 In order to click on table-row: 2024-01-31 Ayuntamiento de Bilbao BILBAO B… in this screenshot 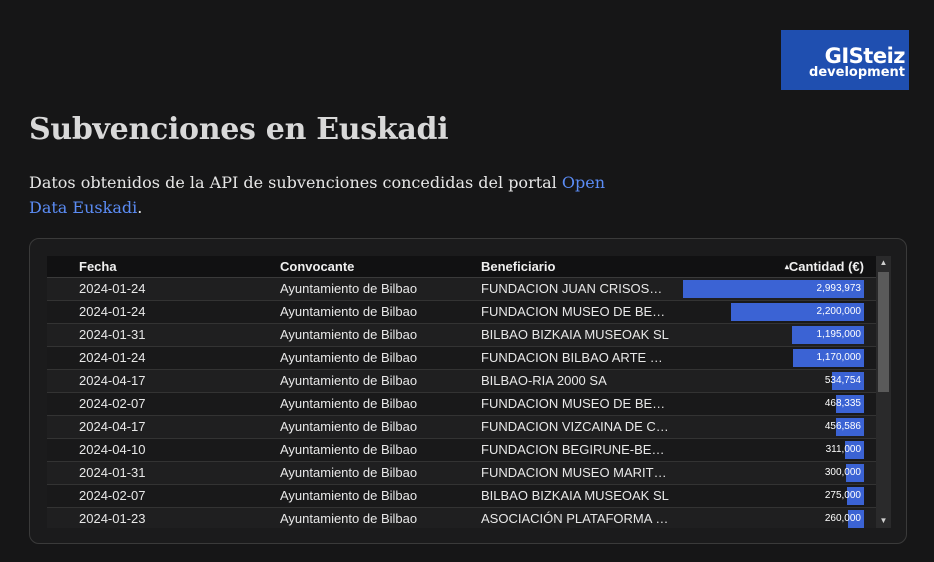, I will do `click(461, 335)`.